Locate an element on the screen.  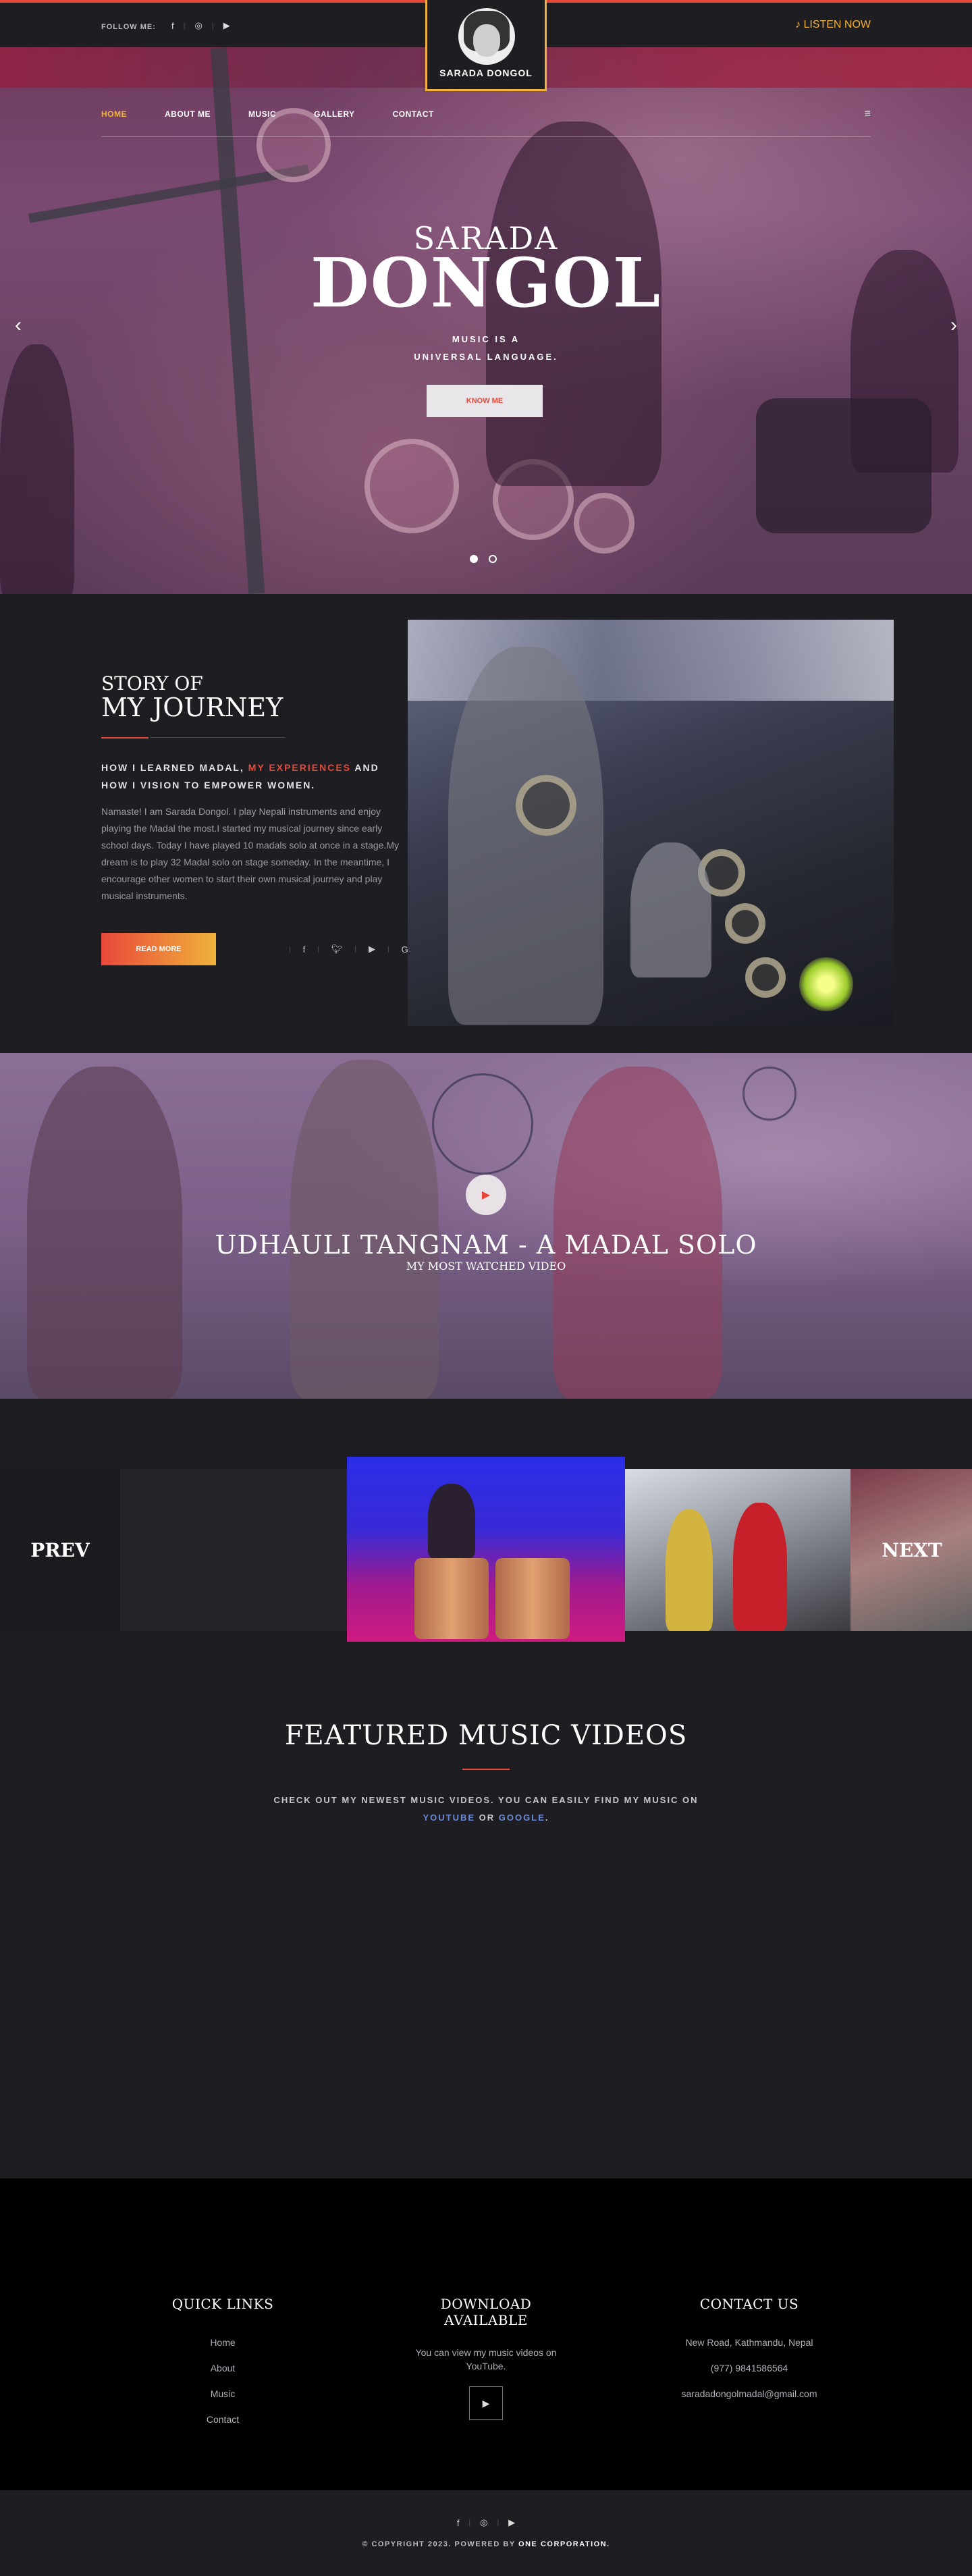
copyright-brand: ONE CORPORATION. is located at coordinates (564, 2544).